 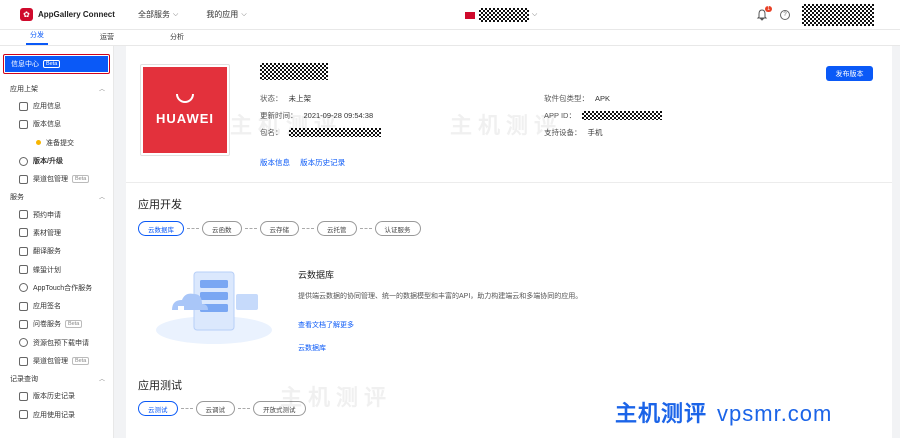 I want to click on masked-app-id, so click(x=621, y=115).